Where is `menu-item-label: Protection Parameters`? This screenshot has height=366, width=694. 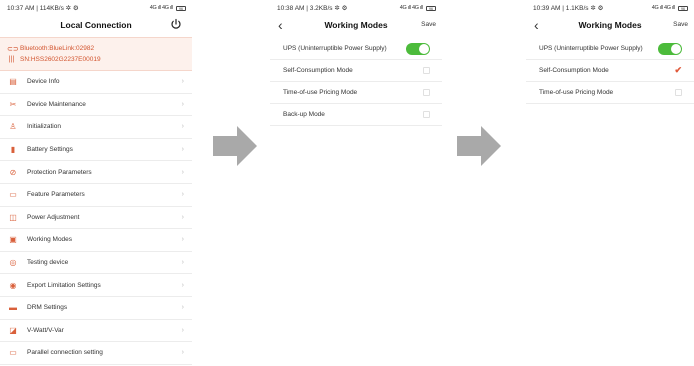 menu-item-label: Protection Parameters is located at coordinates (59, 172).